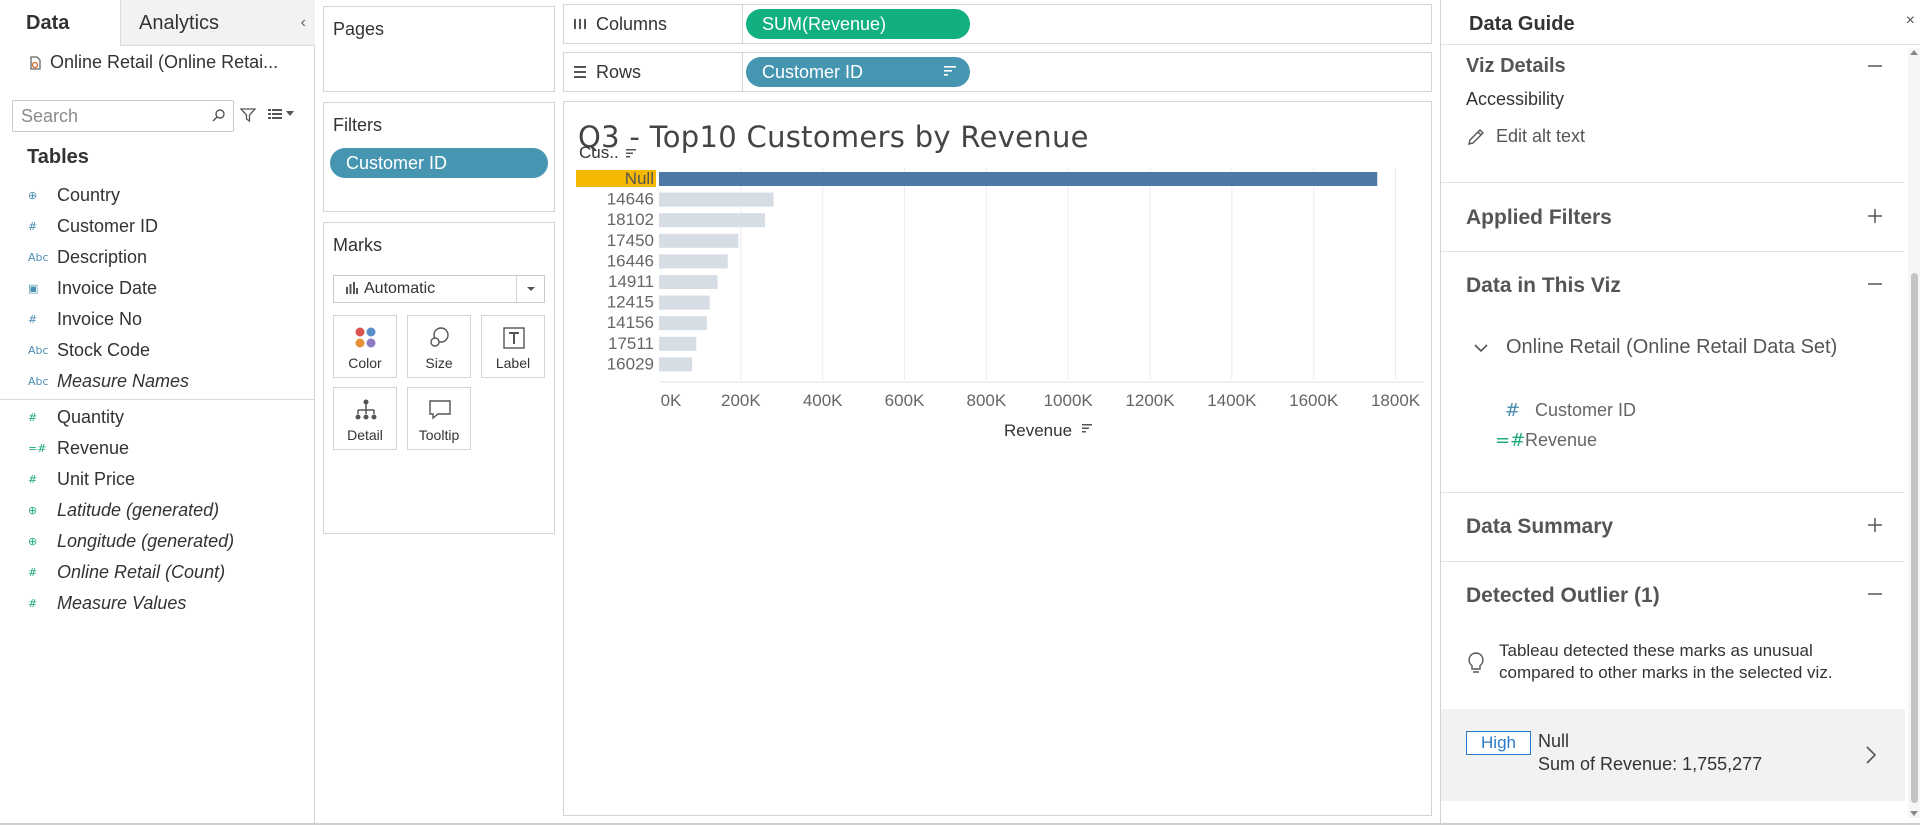 The image size is (1920, 825). What do you see at coordinates (157, 479) in the screenshot?
I see `field-item: # Unit Price` at bounding box center [157, 479].